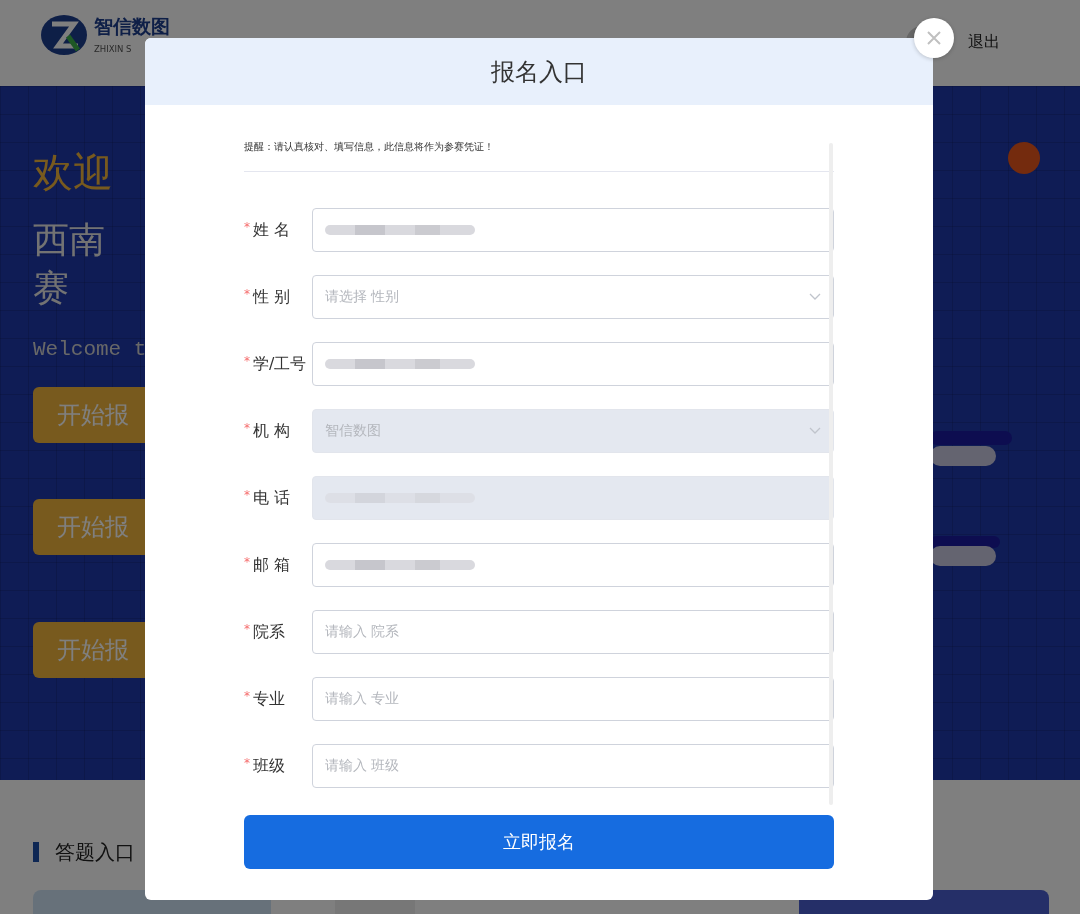 The image size is (1080, 914). What do you see at coordinates (369, 147) in the screenshot?
I see `notice-text: 提醒：请认真核对、填写信息，此信息将作为参赛凭证！` at bounding box center [369, 147].